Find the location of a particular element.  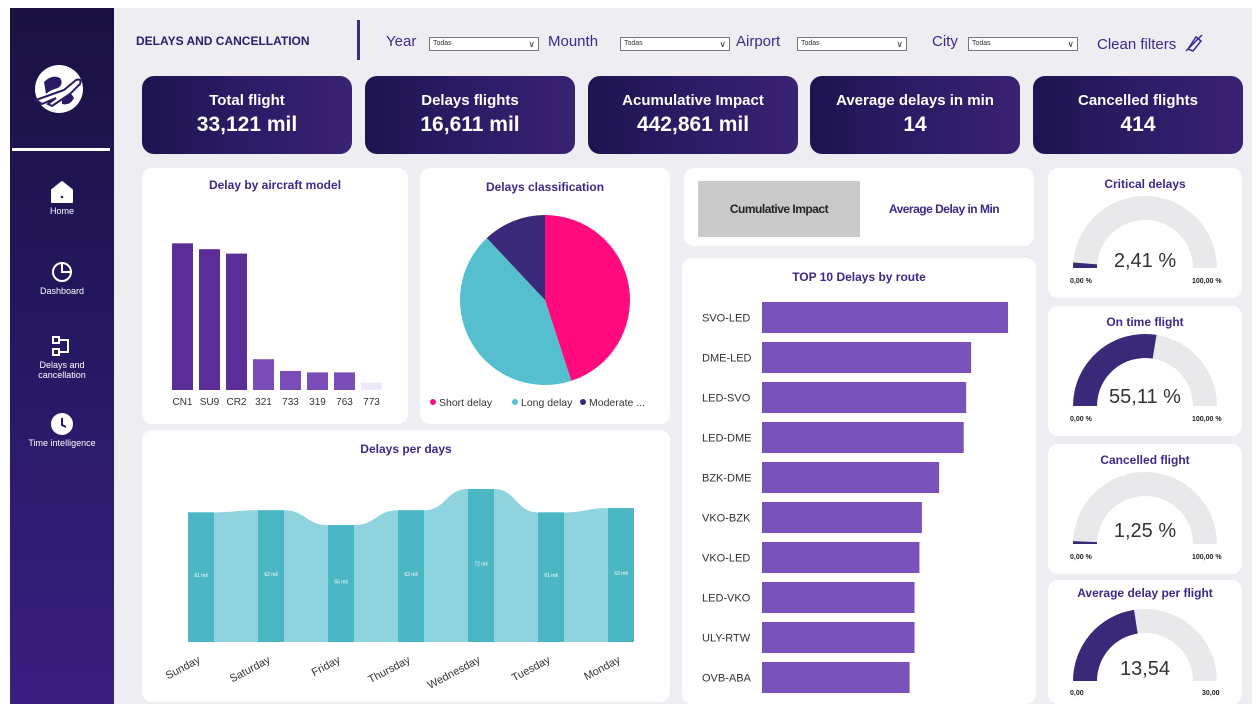

metric-toggle-card: Cumulative Impact Average Delay in Min is located at coordinates (859, 207).